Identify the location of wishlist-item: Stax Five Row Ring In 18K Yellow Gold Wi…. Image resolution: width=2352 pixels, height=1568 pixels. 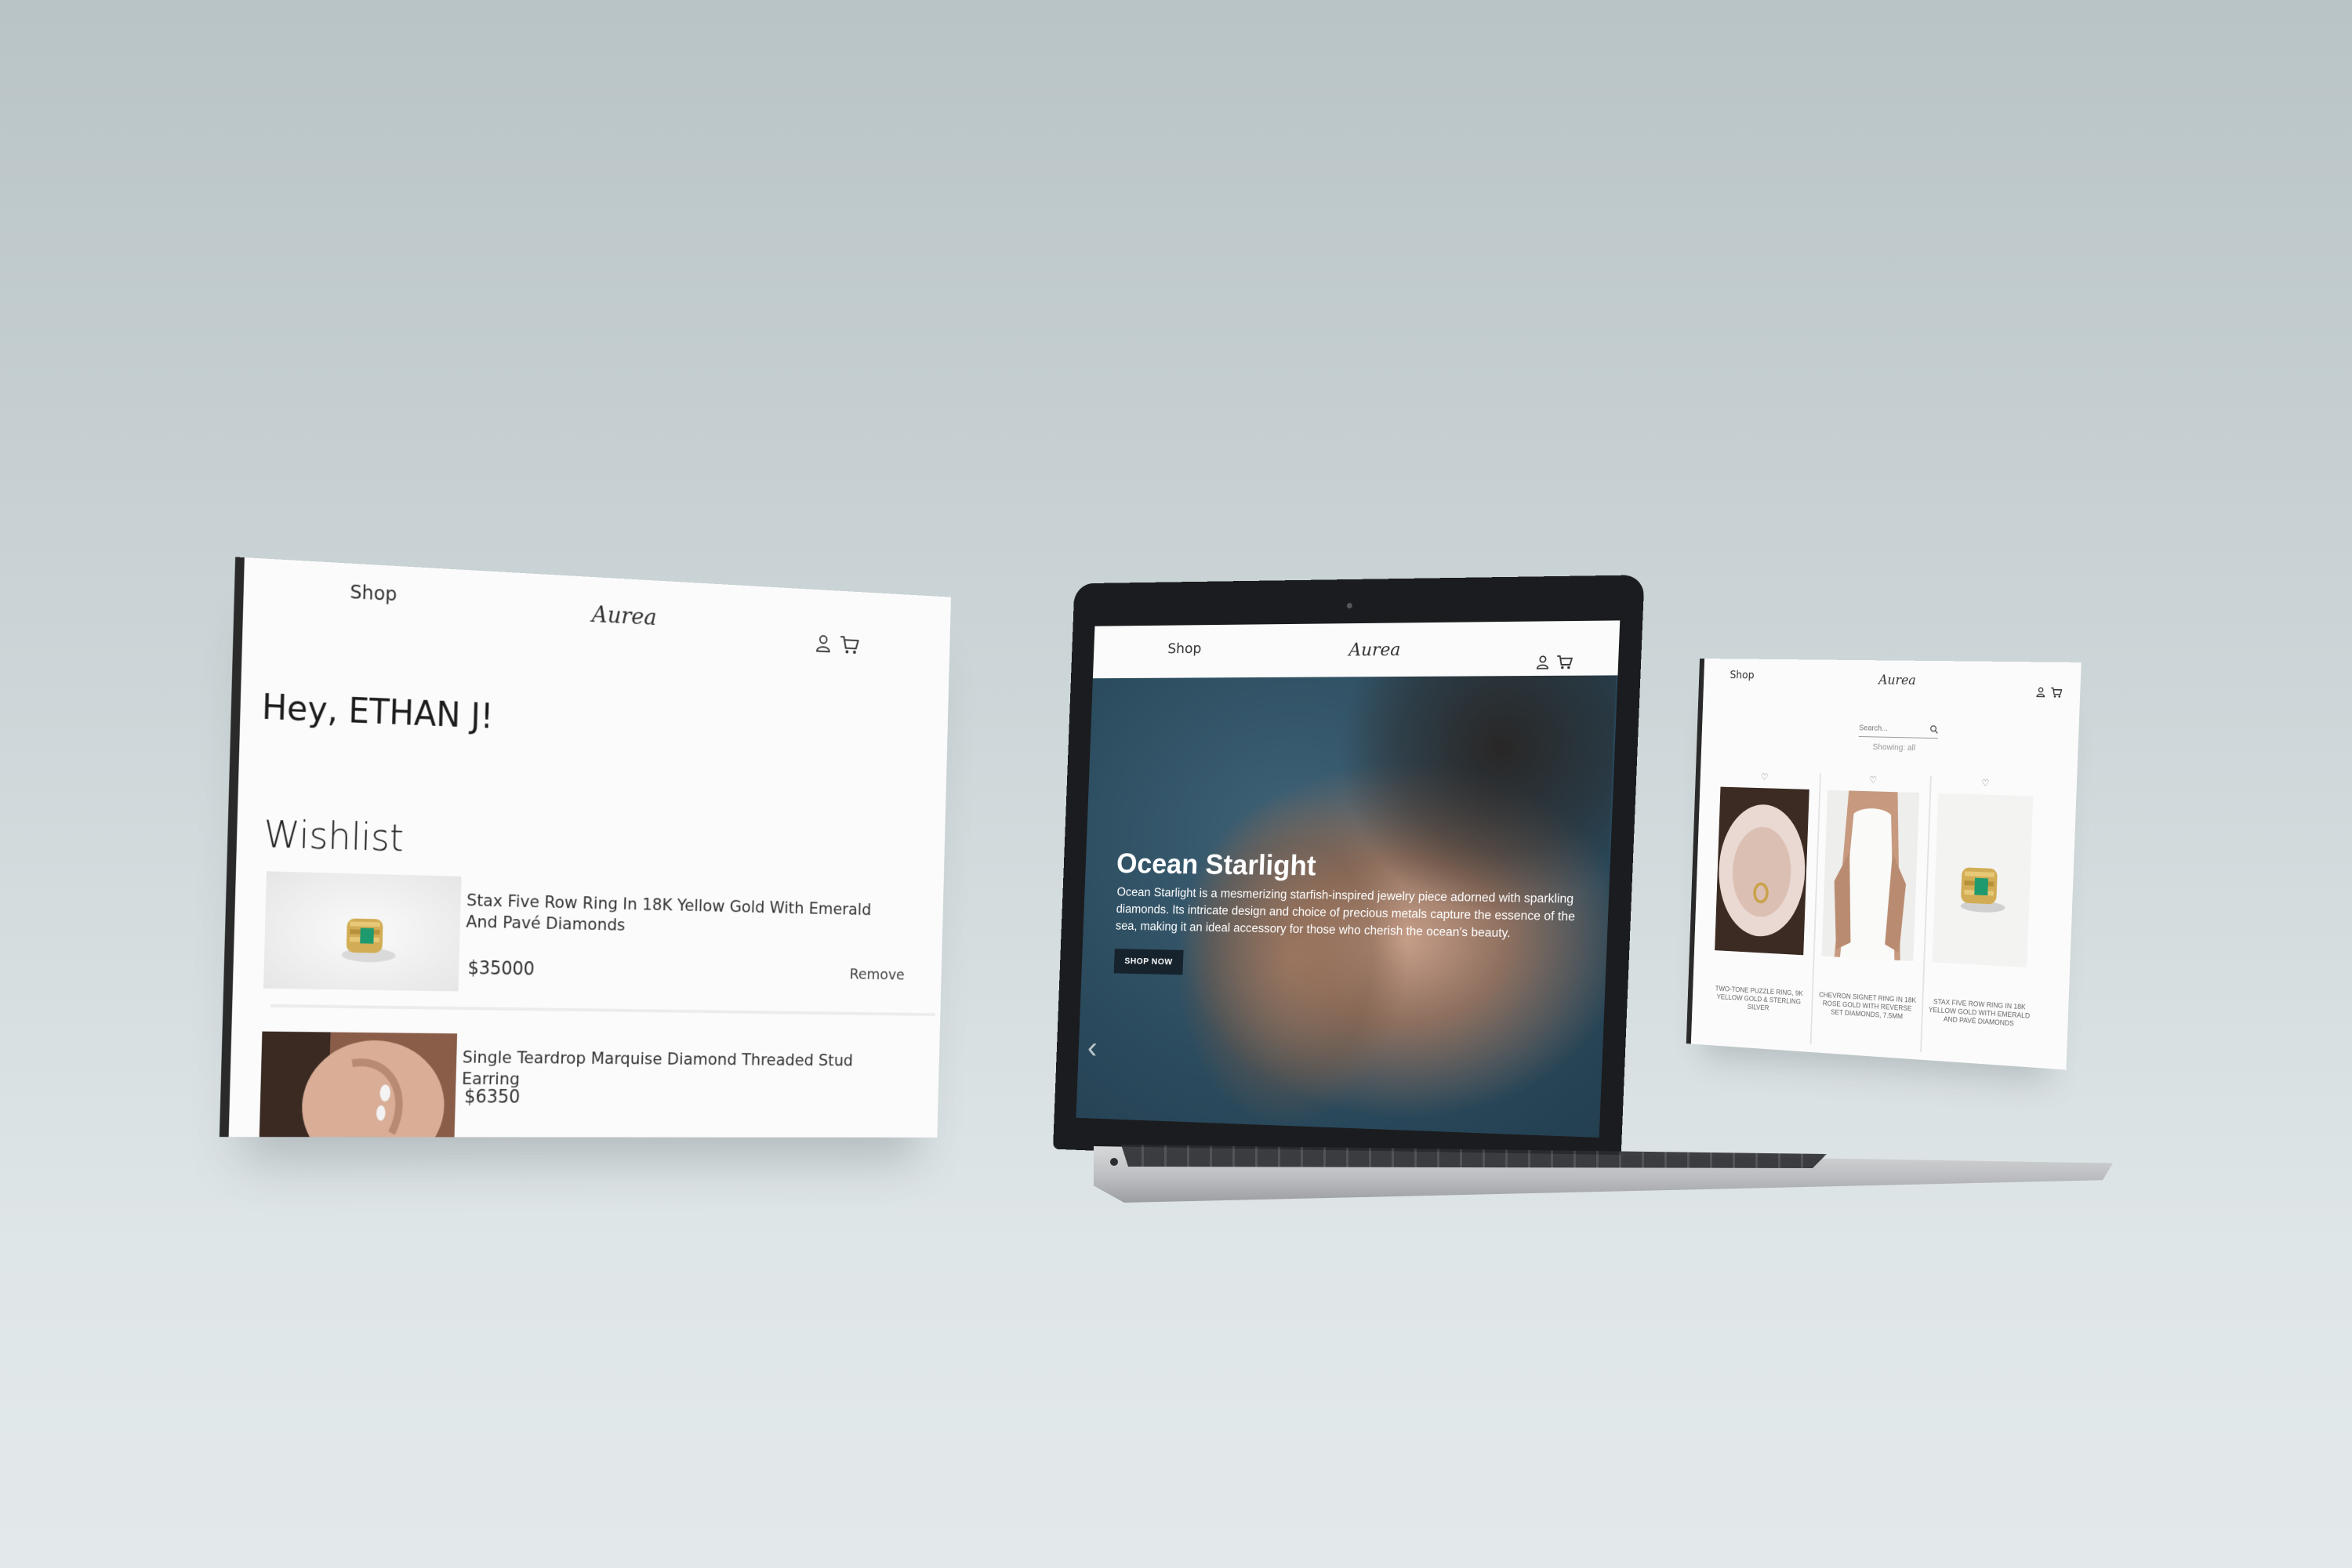
(600, 944).